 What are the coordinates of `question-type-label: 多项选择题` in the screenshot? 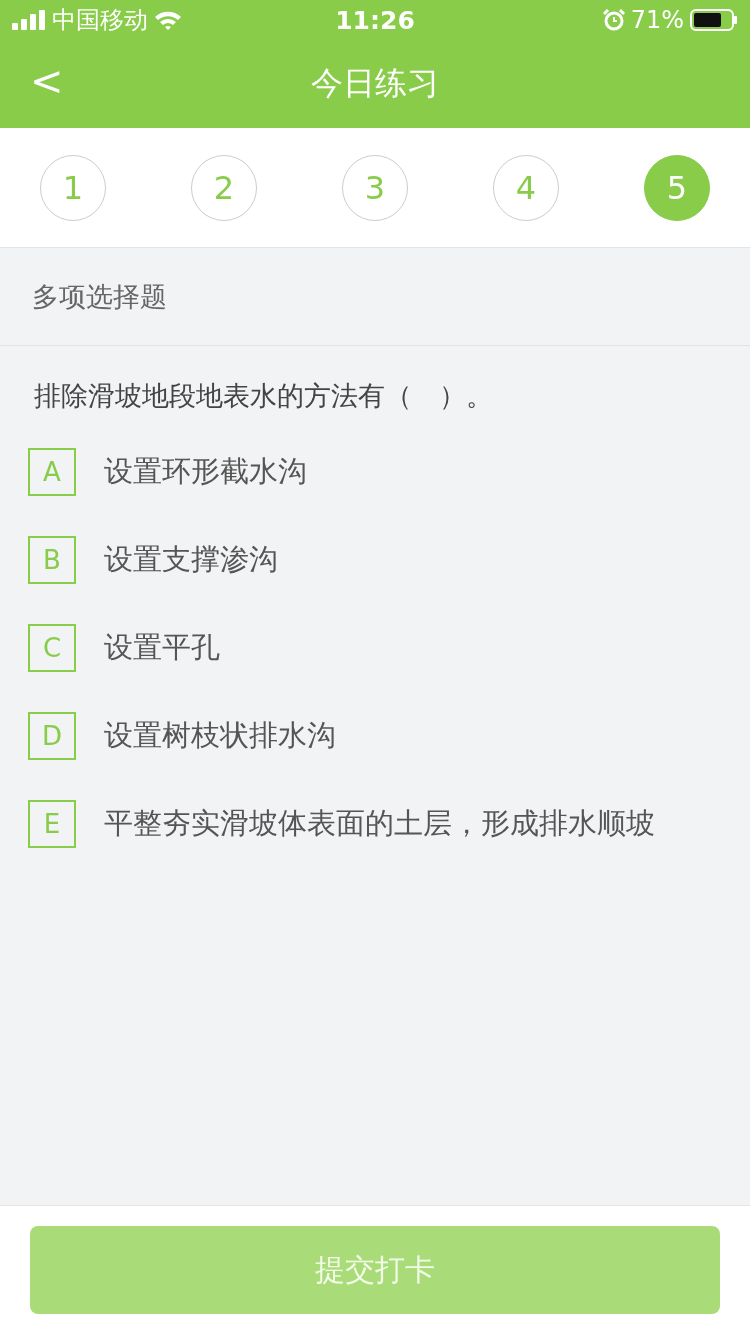 It's located at (375, 297).